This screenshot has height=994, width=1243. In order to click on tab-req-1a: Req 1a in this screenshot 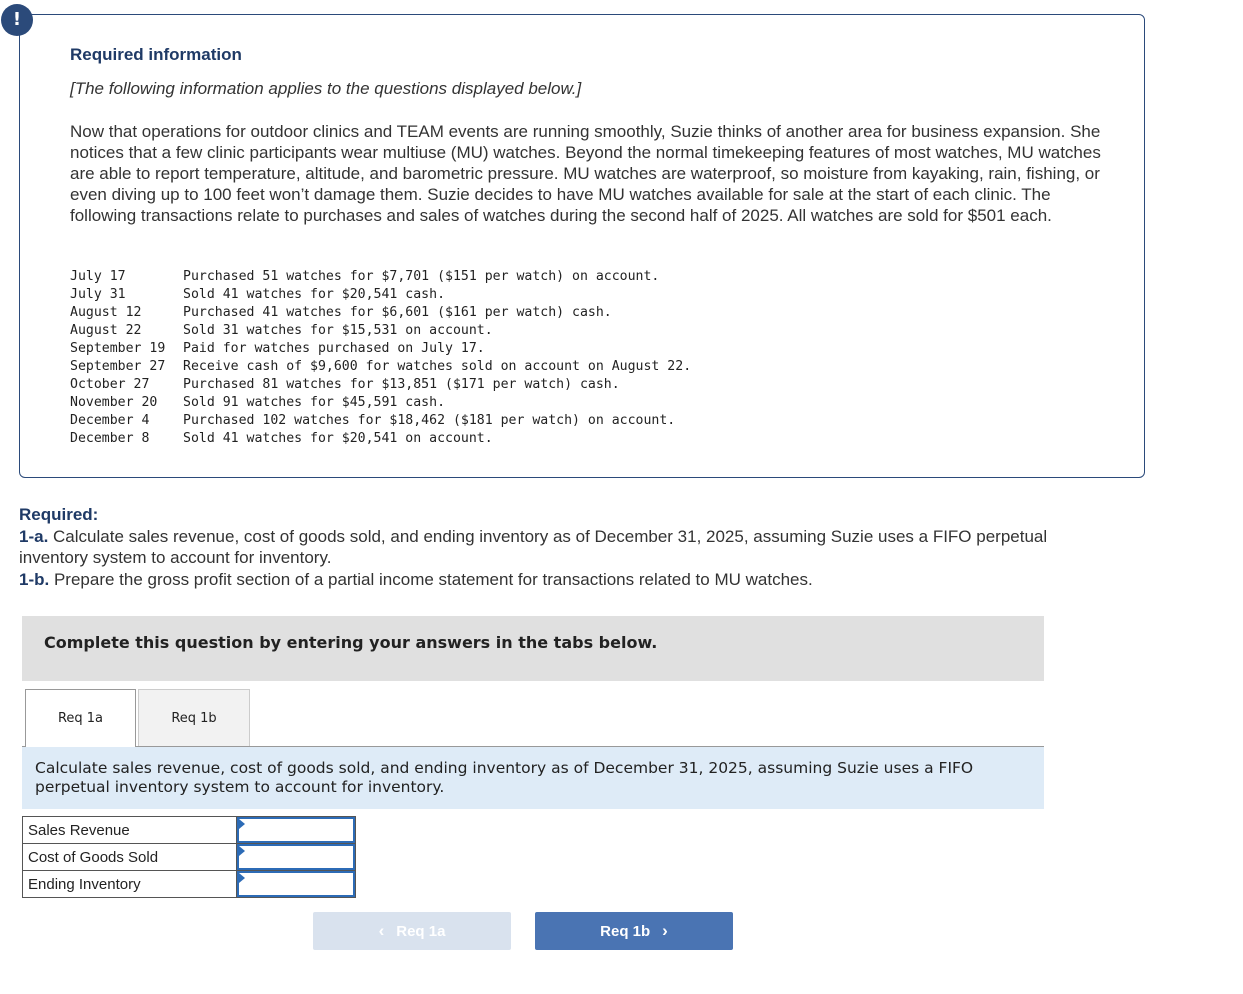, I will do `click(80, 718)`.